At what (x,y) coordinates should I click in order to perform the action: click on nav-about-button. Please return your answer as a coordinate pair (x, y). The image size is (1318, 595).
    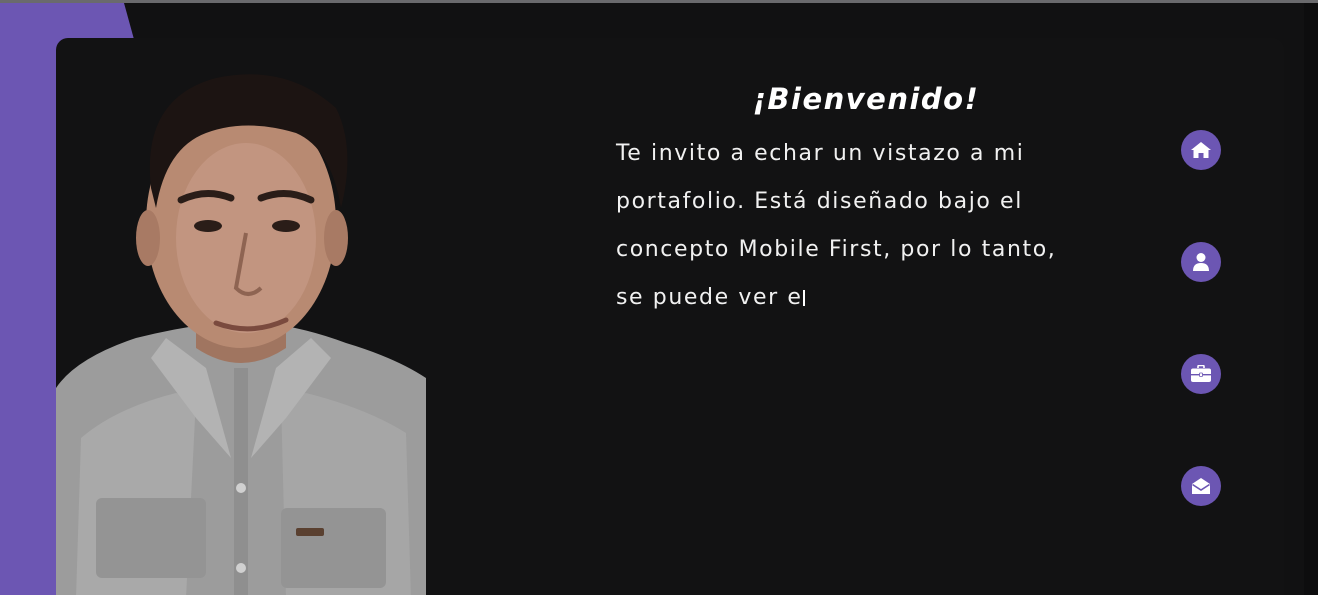
    Looking at the image, I should click on (1201, 262).